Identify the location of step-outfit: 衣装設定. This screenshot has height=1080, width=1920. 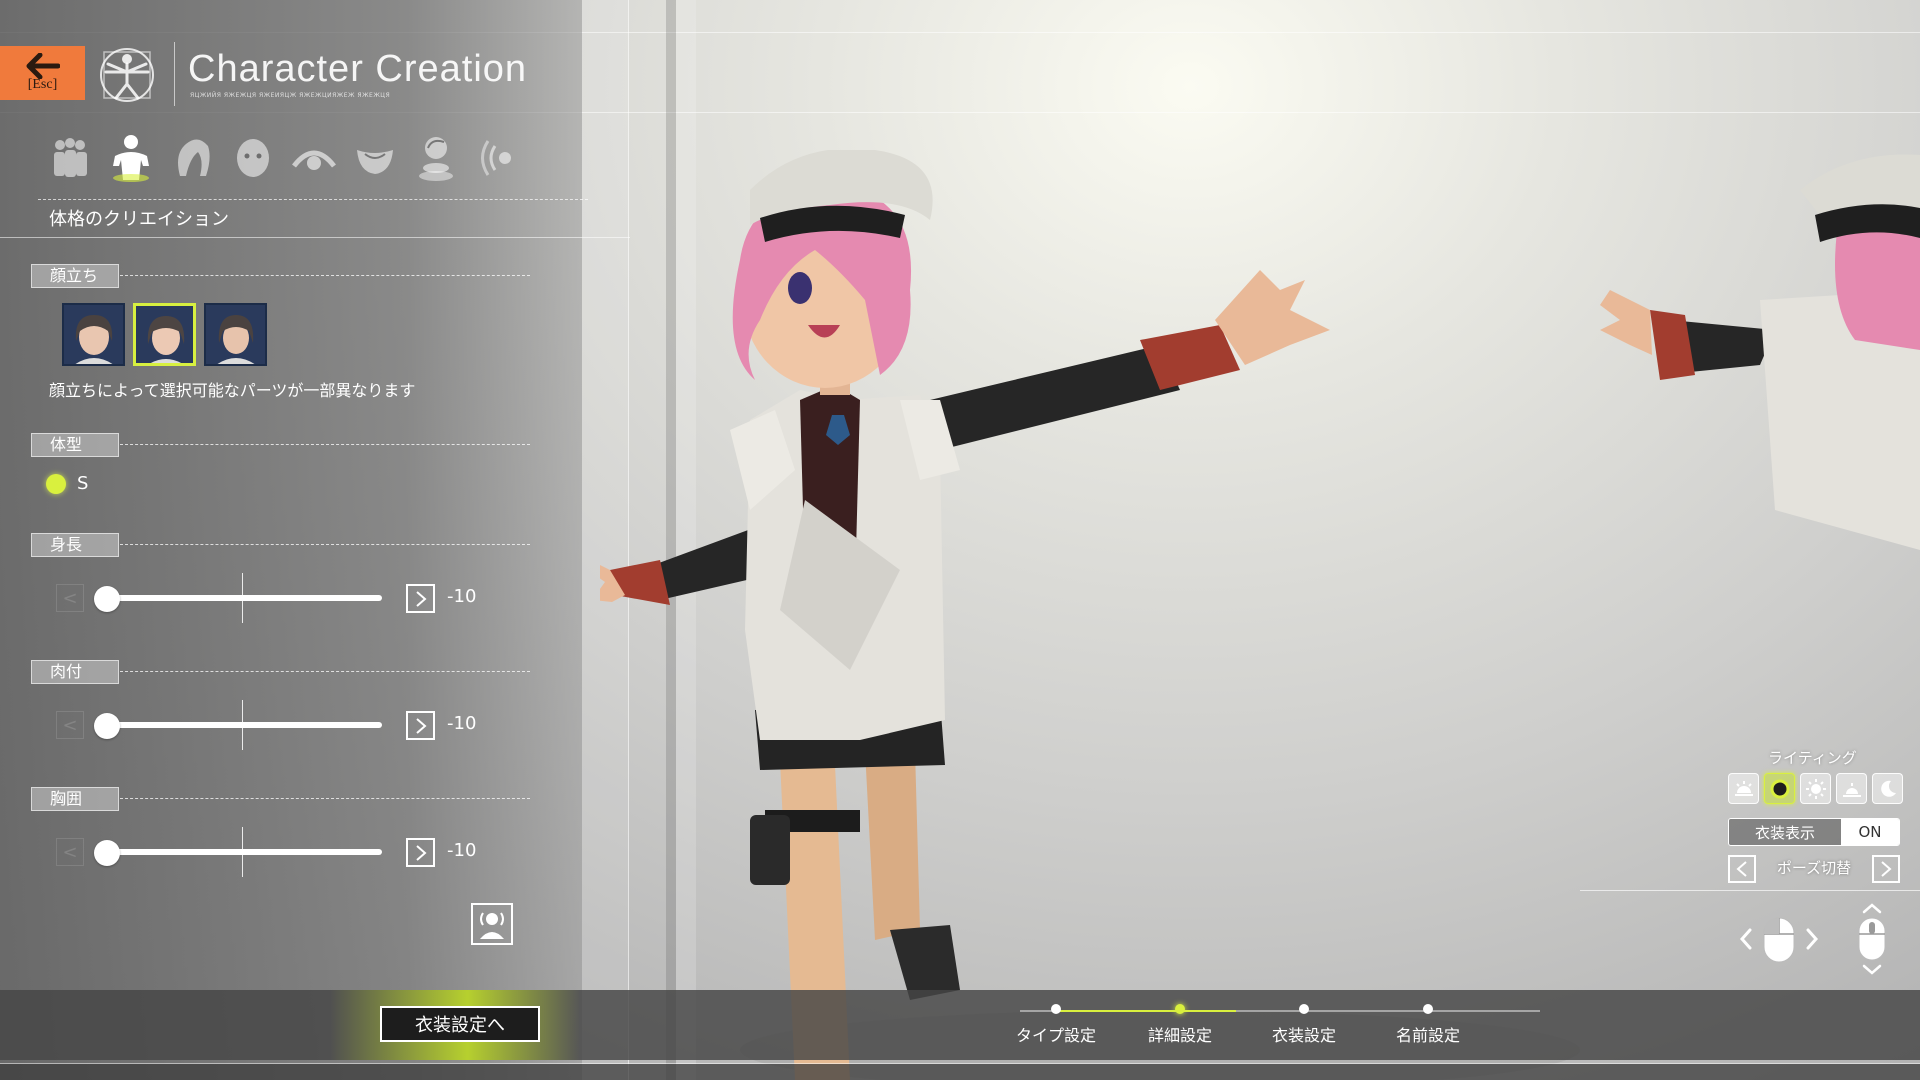
(1304, 1025).